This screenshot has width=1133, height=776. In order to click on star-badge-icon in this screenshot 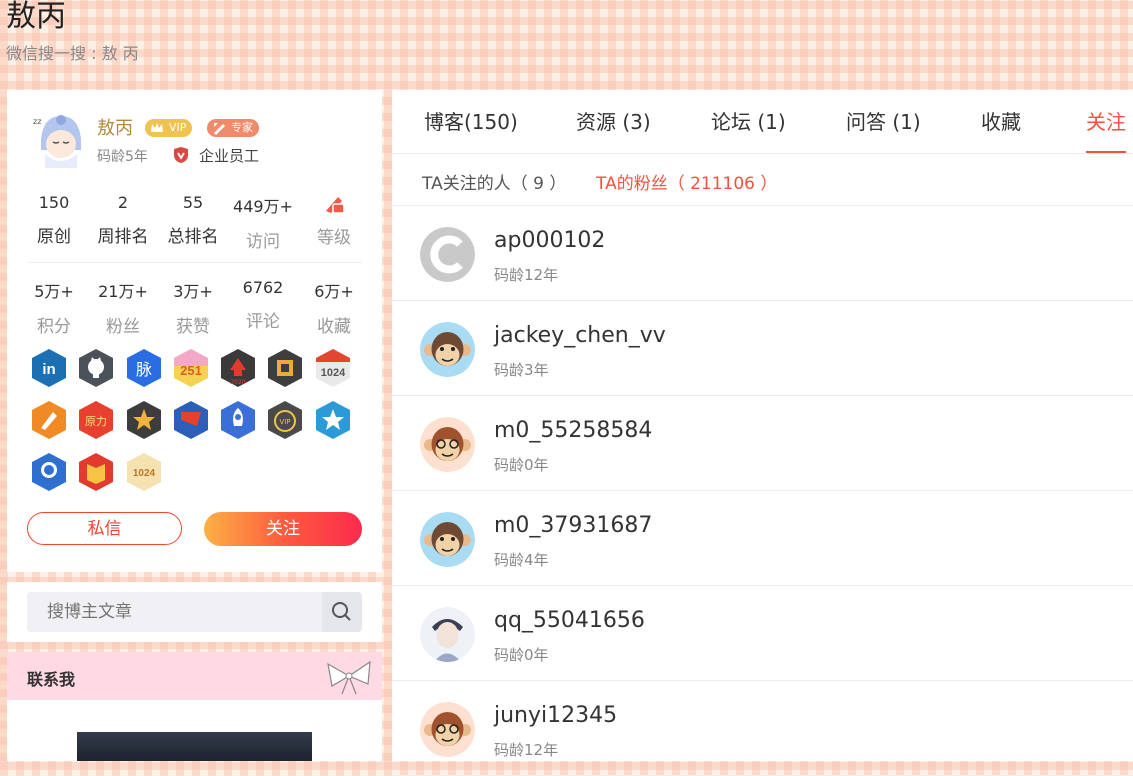, I will do `click(144, 420)`.